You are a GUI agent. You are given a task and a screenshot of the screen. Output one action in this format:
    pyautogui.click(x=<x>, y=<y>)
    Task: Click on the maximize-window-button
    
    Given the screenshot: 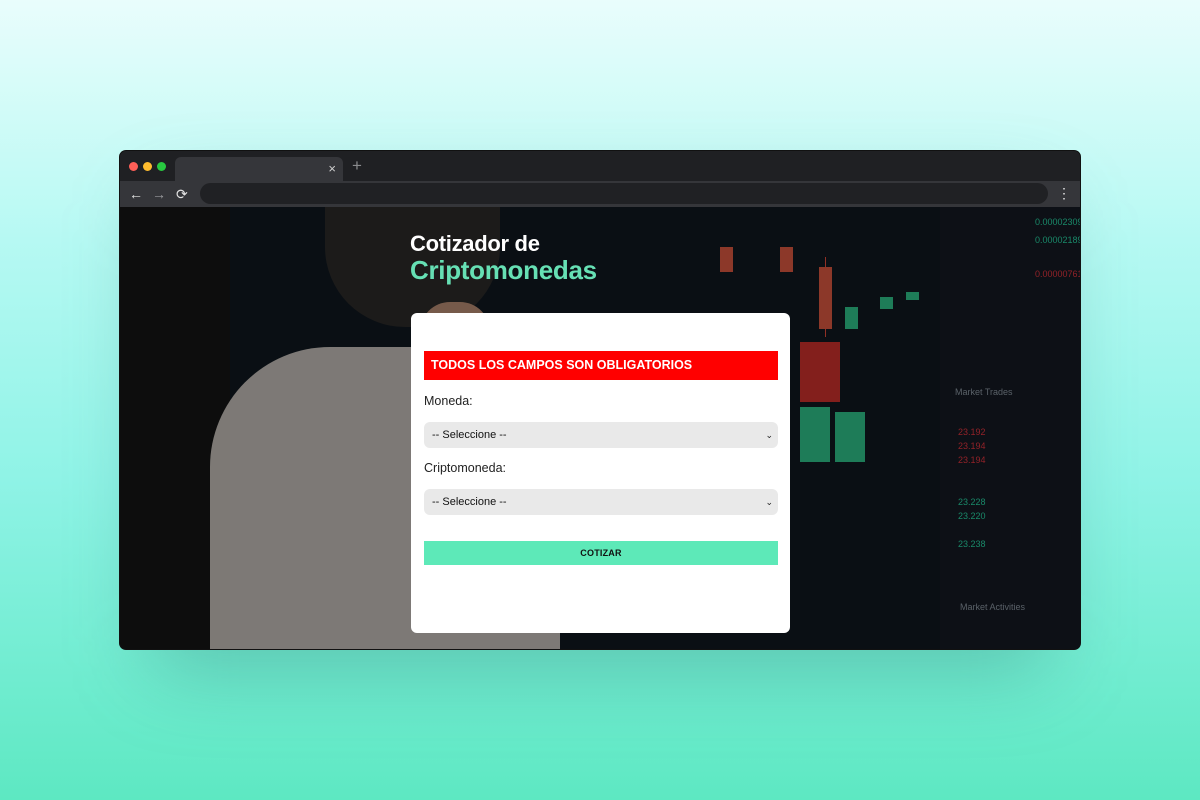 What is the action you would take?
    pyautogui.click(x=161, y=166)
    